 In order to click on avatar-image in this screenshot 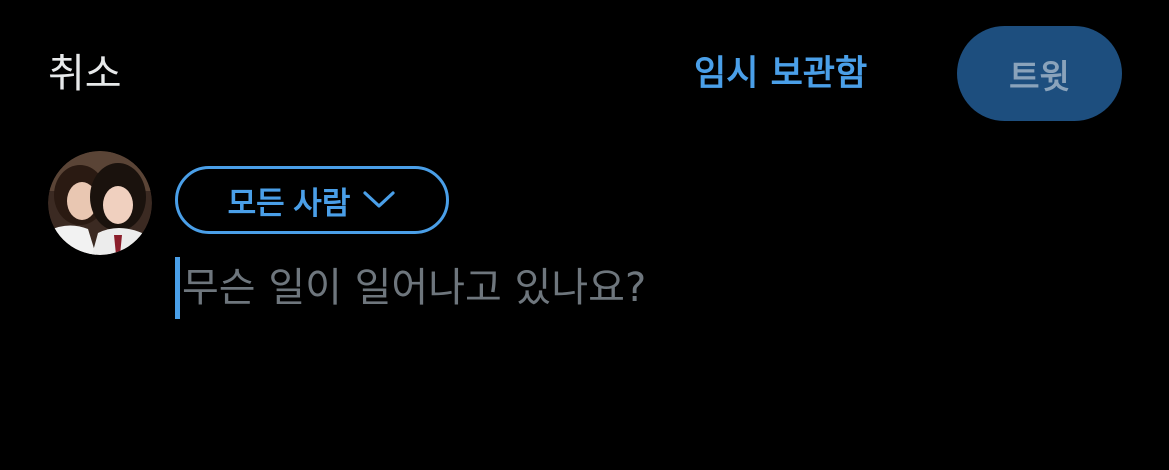, I will do `click(100, 203)`.